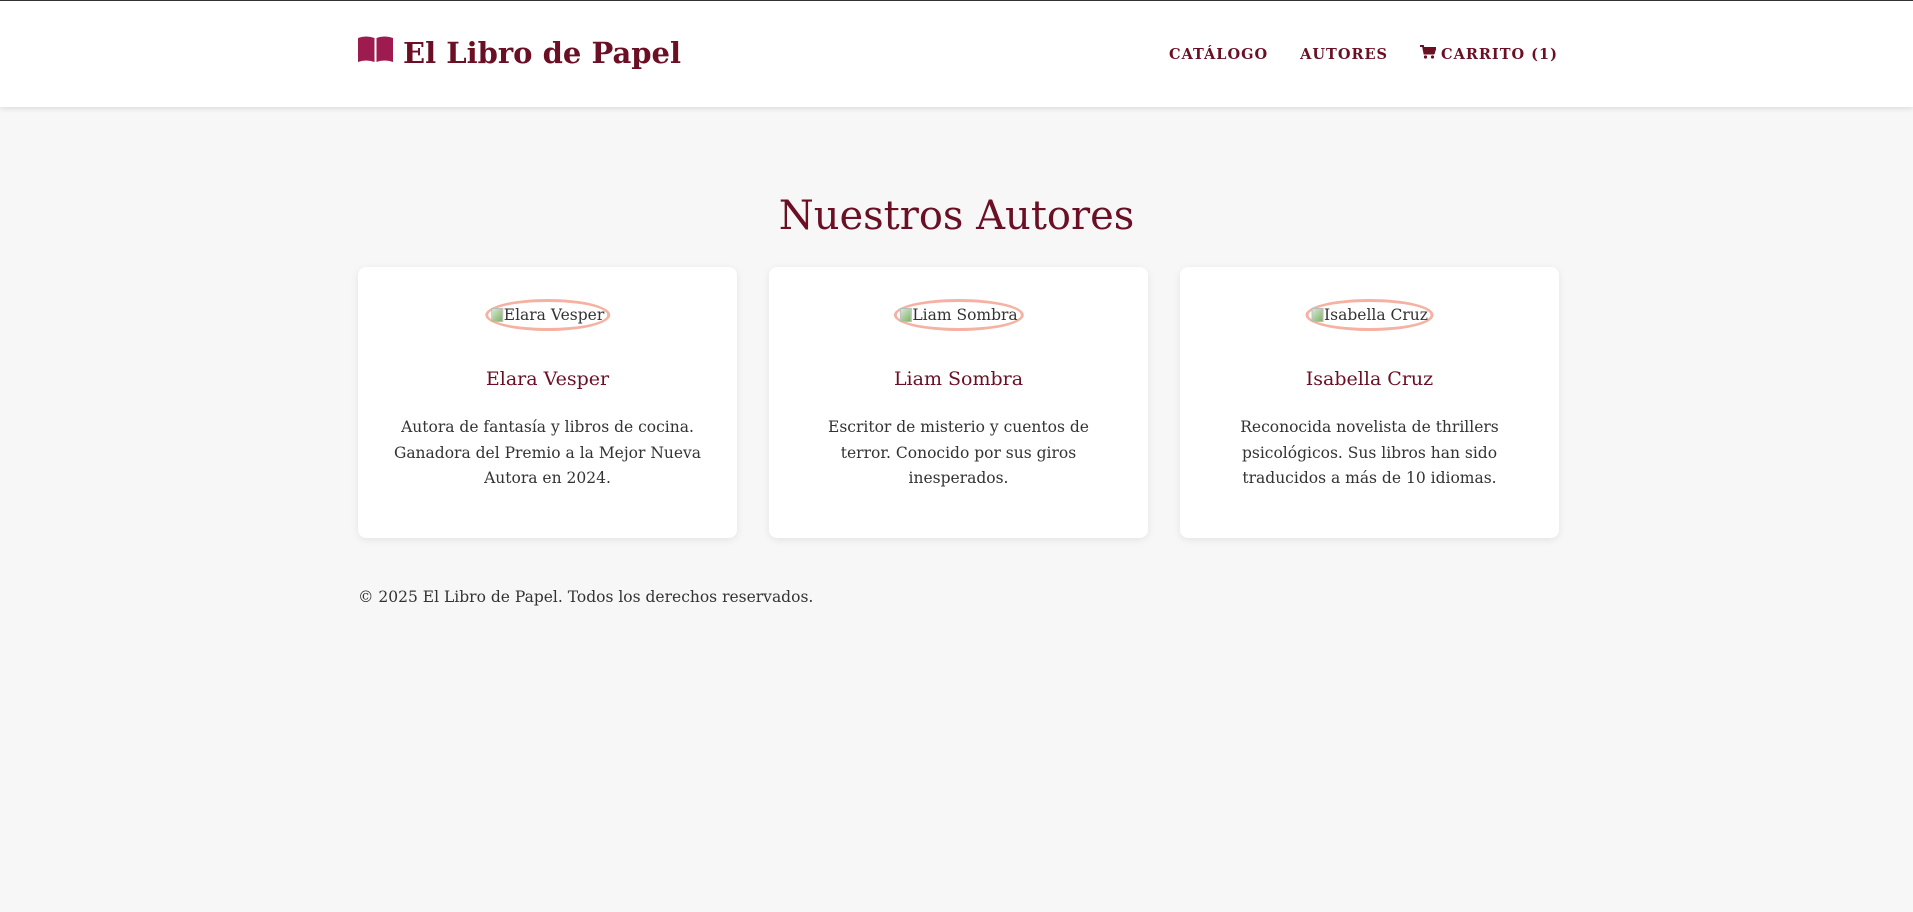 The height and width of the screenshot is (912, 1913). I want to click on main-nav: CATÁLOGO AUTORES CARRITO (1), so click(1347, 54).